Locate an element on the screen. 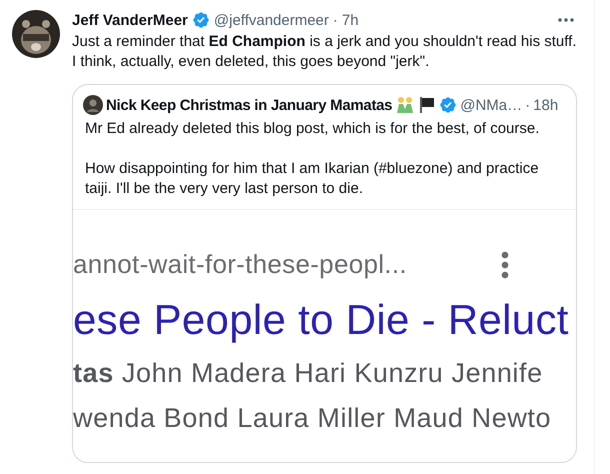 The image size is (610, 474). timestamp: 7h is located at coordinates (350, 20).